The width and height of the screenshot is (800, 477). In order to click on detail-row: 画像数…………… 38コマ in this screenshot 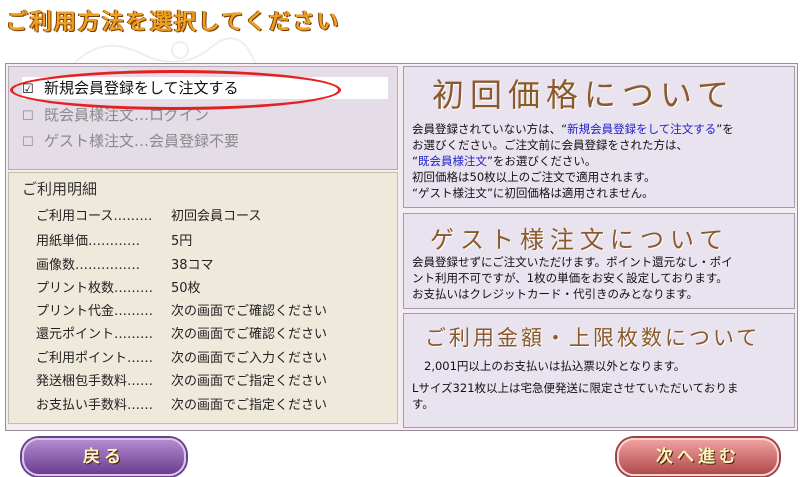, I will do `click(125, 265)`.